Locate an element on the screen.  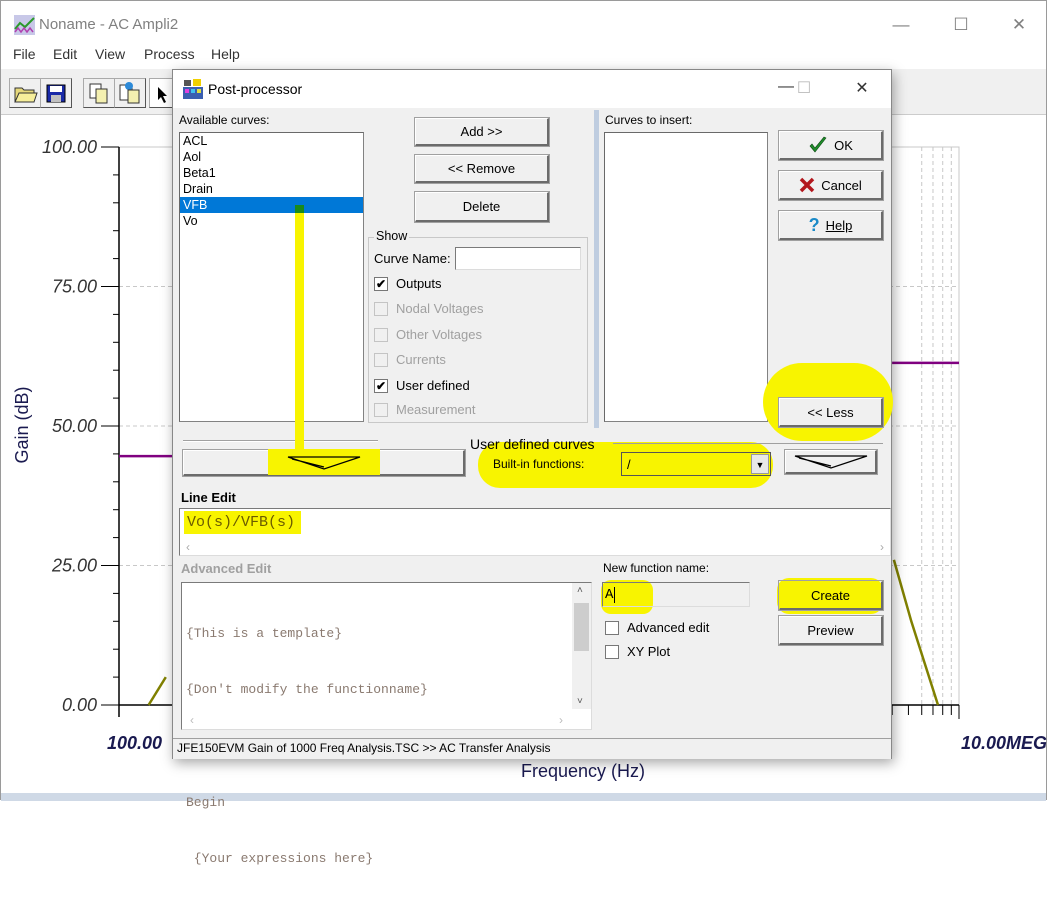
menu-view: View is located at coordinates (110, 54).